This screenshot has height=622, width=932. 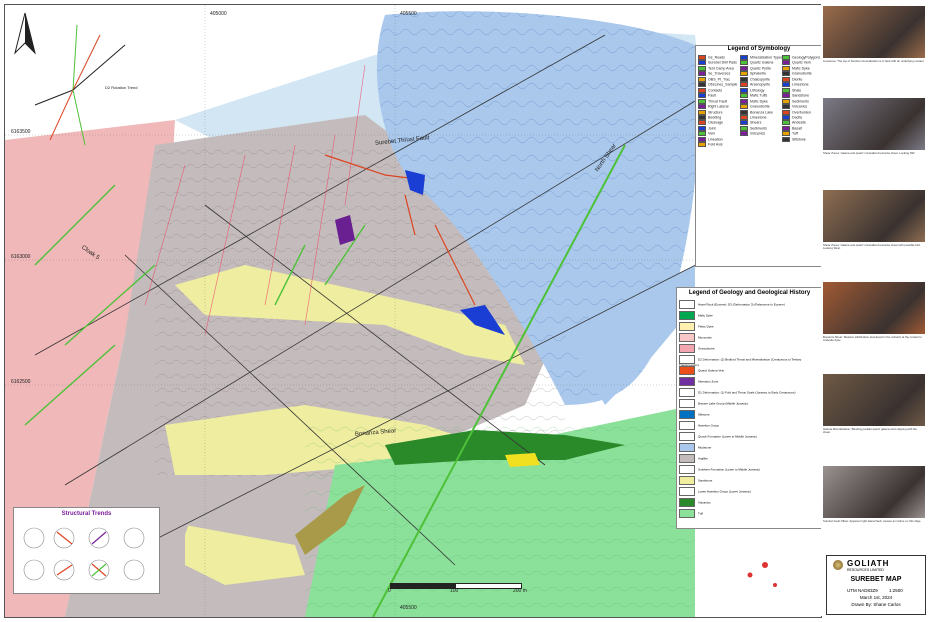 What do you see at coordinates (749, 315) in the screenshot?
I see `geology-row: Mafic Dyke` at bounding box center [749, 315].